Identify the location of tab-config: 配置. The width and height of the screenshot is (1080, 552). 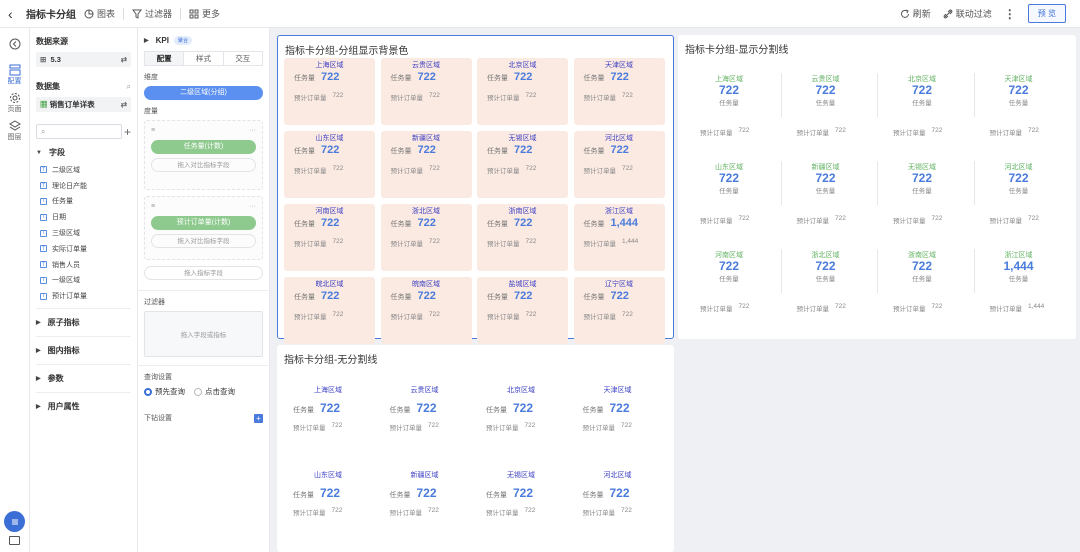
(165, 58).